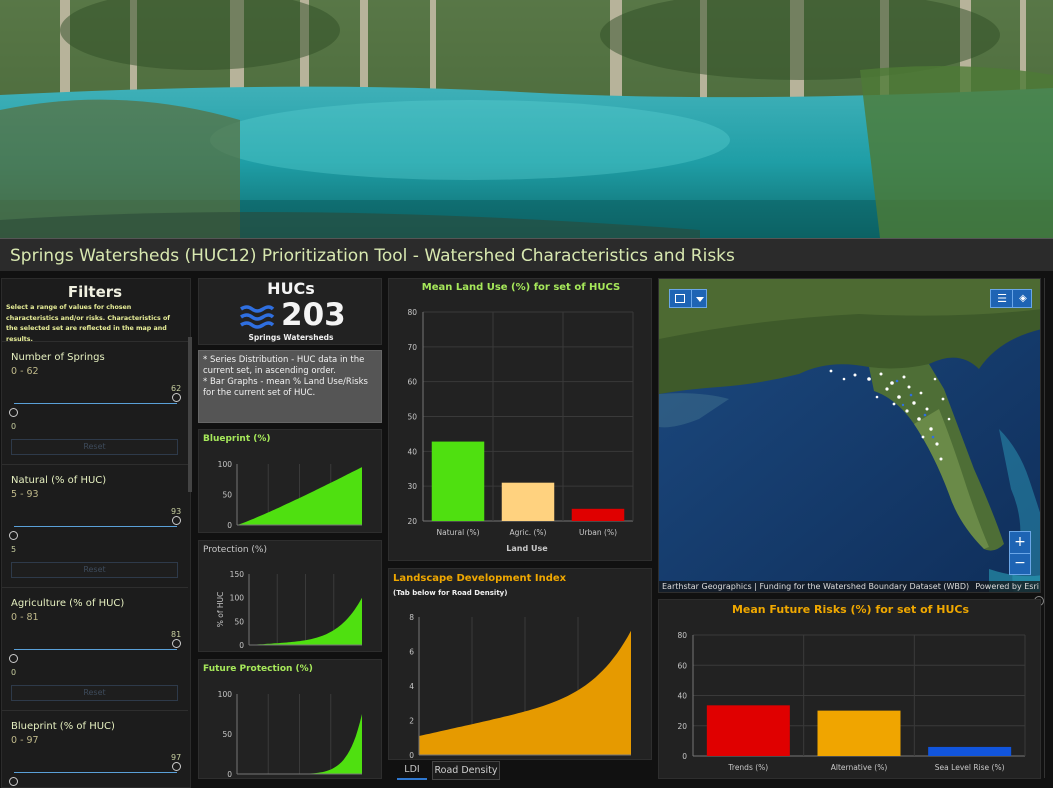  Describe the element at coordinates (747, 767) in the screenshot. I see `x-tick-label: Trends (%)` at that location.